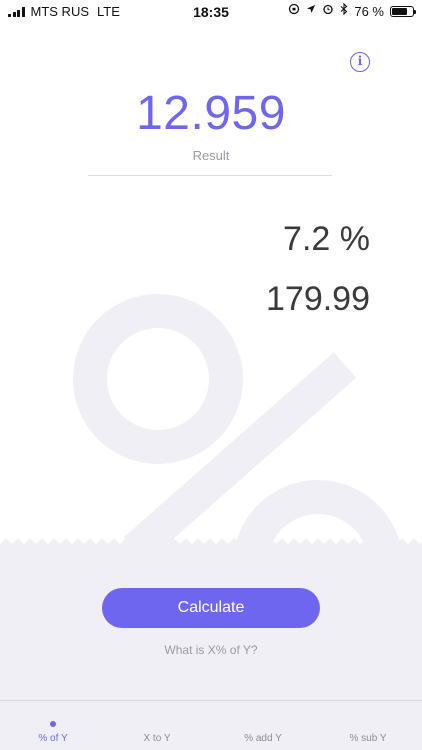  What do you see at coordinates (211, 113) in the screenshot?
I see `result-value: 12.959` at bounding box center [211, 113].